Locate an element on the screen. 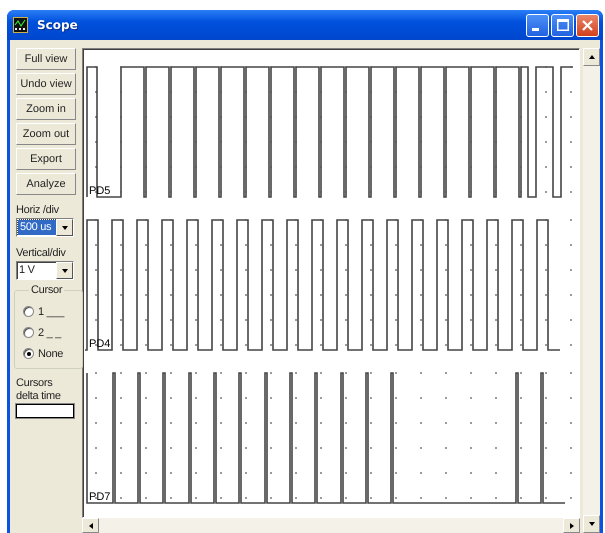 This screenshot has height=533, width=605. toolbar-button: Full view is located at coordinates (46, 59).